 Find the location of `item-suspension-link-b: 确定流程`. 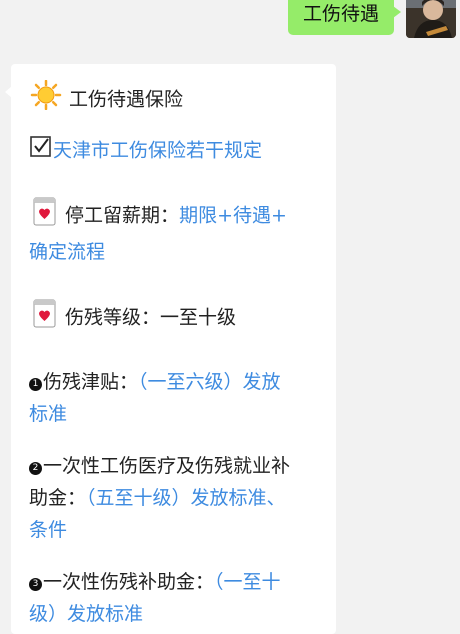

item-suspension-link-b: 确定流程 is located at coordinates (67, 252).